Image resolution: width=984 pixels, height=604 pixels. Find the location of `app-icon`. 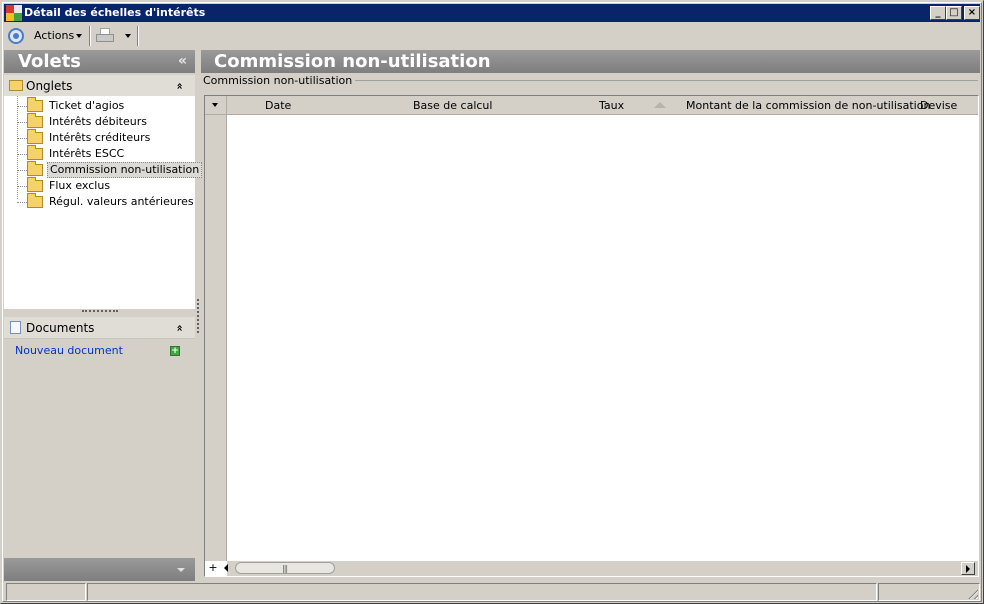

app-icon is located at coordinates (14, 13).